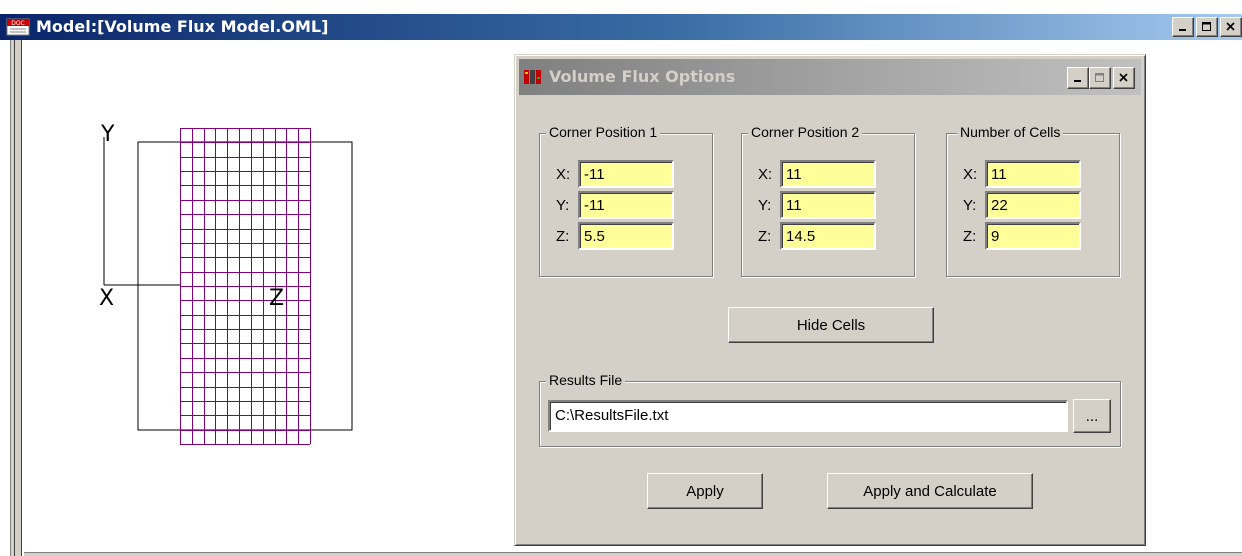 This screenshot has width=1242, height=556. I want to click on model-window-title-bar: DOC Model:[Volume Flux Model.OML], so click(621, 27).